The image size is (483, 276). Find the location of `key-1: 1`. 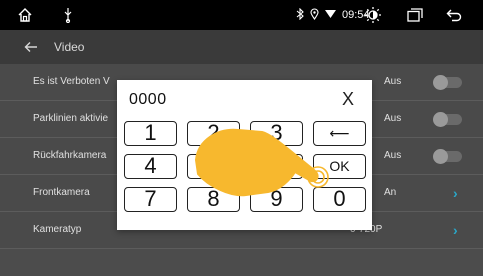

key-1: 1 is located at coordinates (150, 133).